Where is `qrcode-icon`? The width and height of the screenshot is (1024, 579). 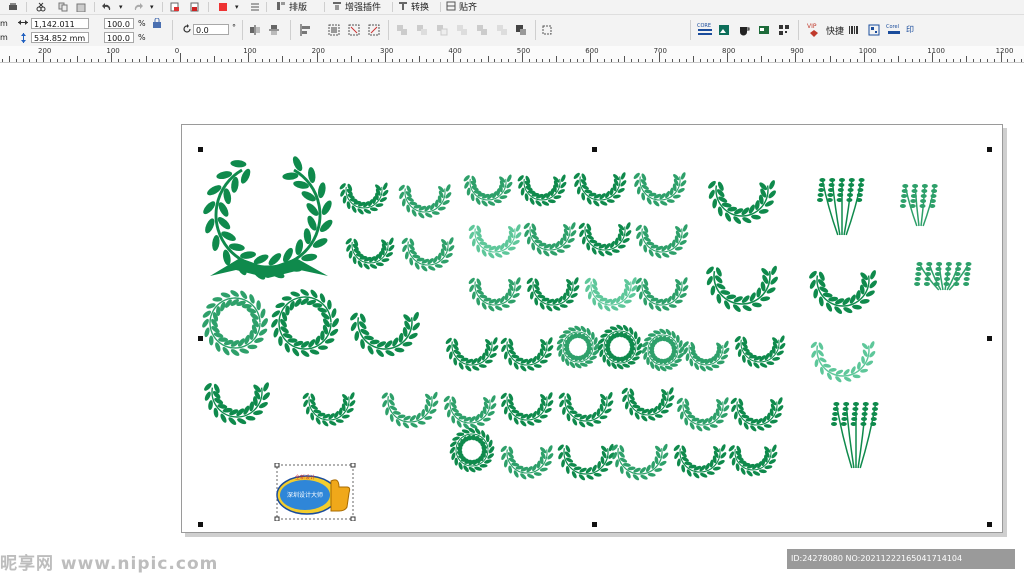 qrcode-icon is located at coordinates (874, 30).